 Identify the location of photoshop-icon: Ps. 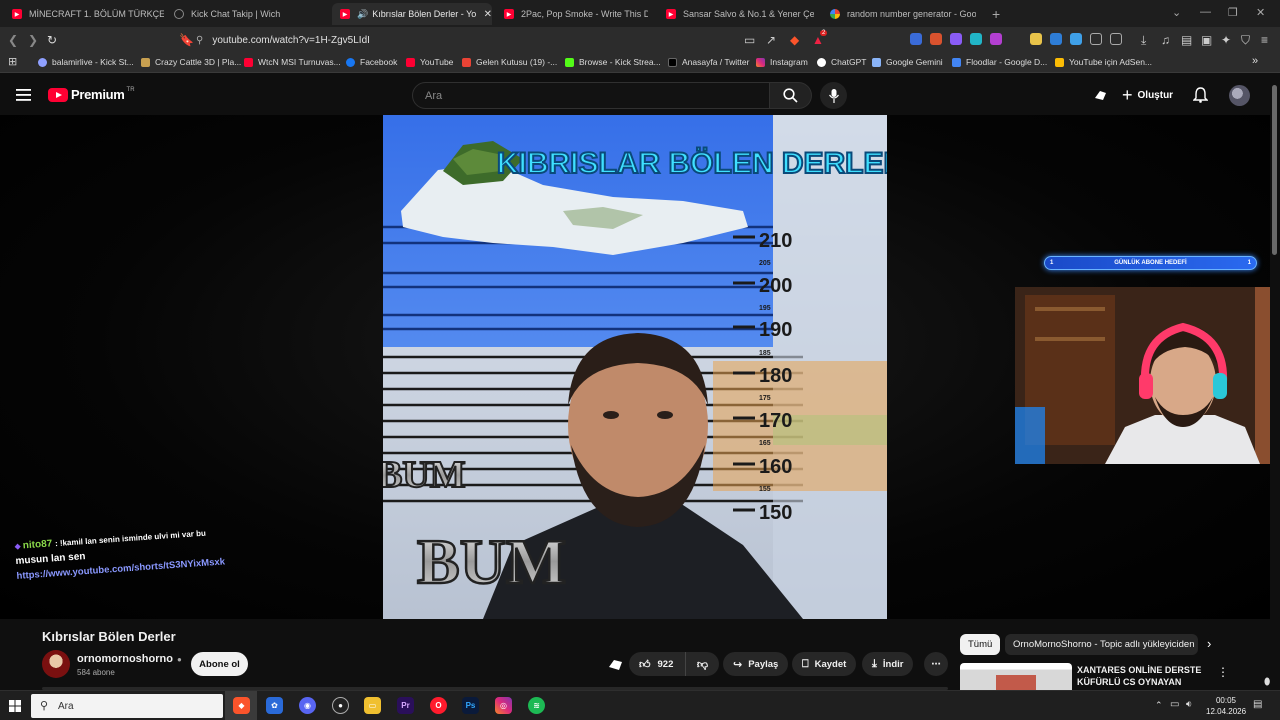
(470, 705).